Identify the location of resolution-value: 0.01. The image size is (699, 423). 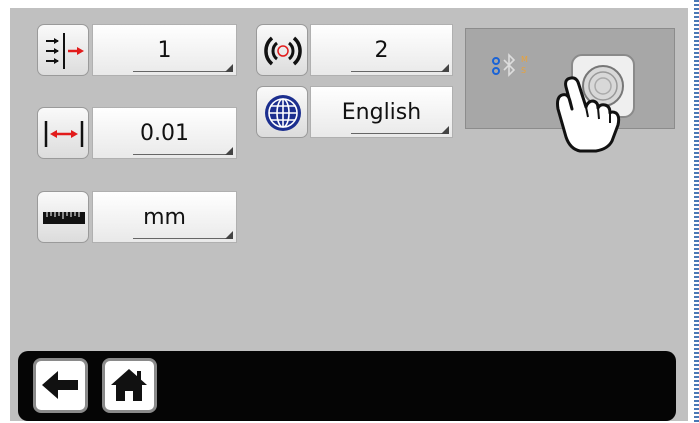
(164, 133).